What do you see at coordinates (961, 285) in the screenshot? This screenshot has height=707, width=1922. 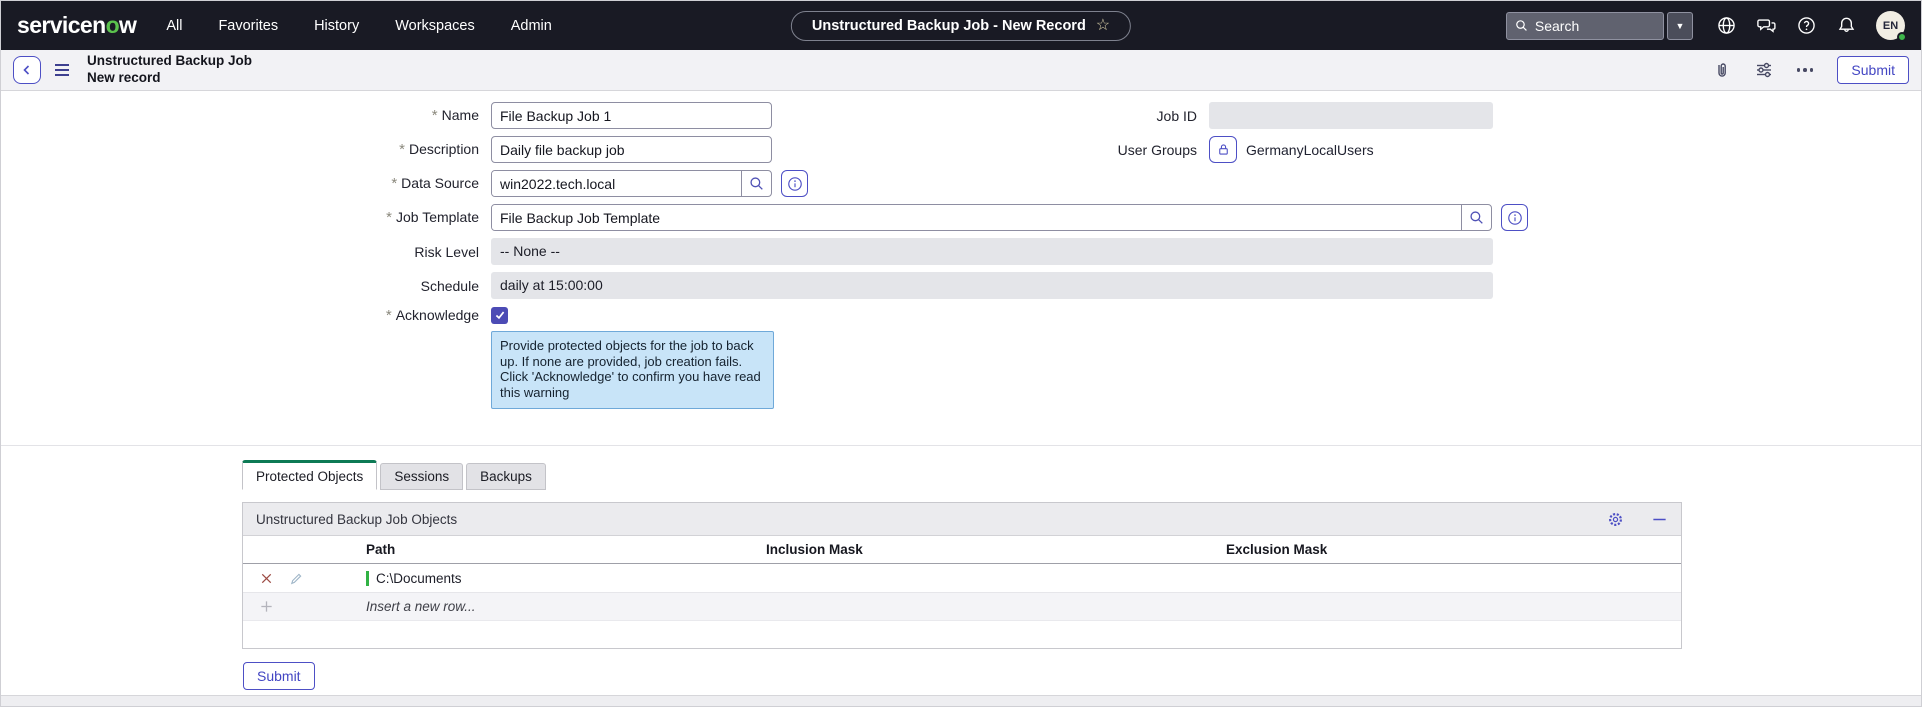 I see `field-row-schedule: Schedule daily at 15:00:00` at bounding box center [961, 285].